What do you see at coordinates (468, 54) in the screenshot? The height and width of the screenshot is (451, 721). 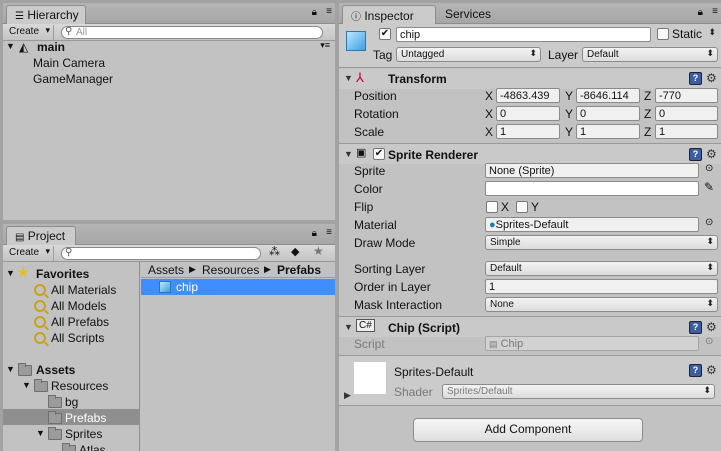 I see `tag-dropdown: Untagged` at bounding box center [468, 54].